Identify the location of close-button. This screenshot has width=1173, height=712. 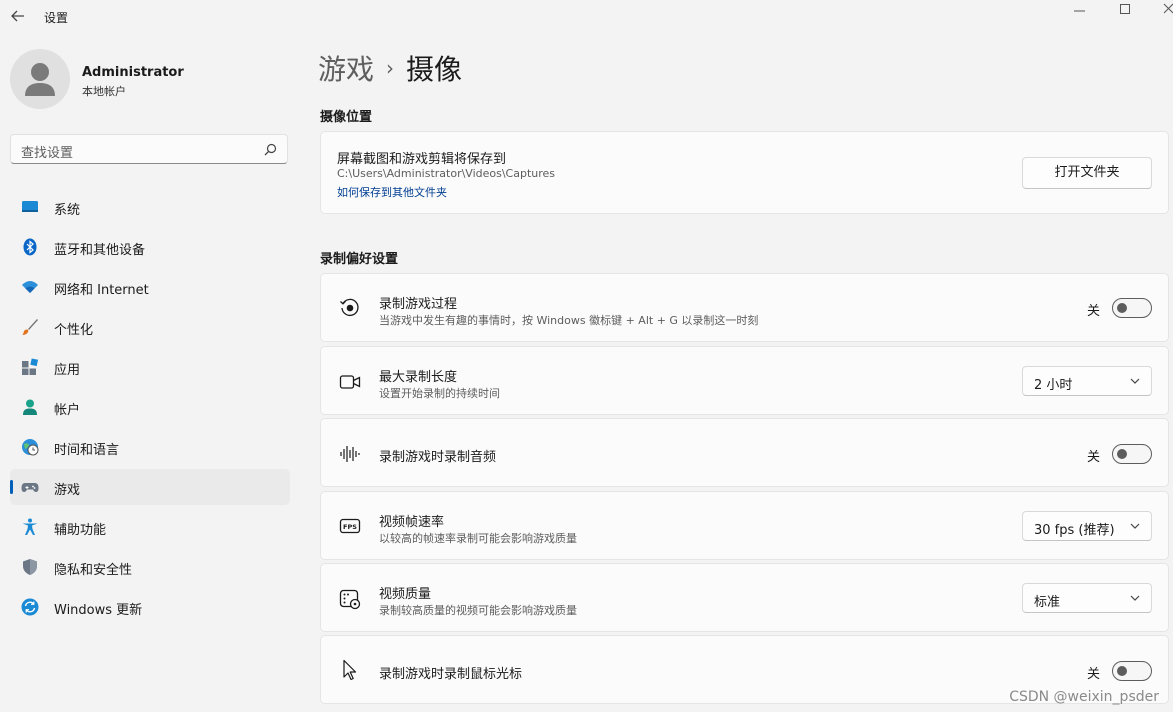
(1160, 10).